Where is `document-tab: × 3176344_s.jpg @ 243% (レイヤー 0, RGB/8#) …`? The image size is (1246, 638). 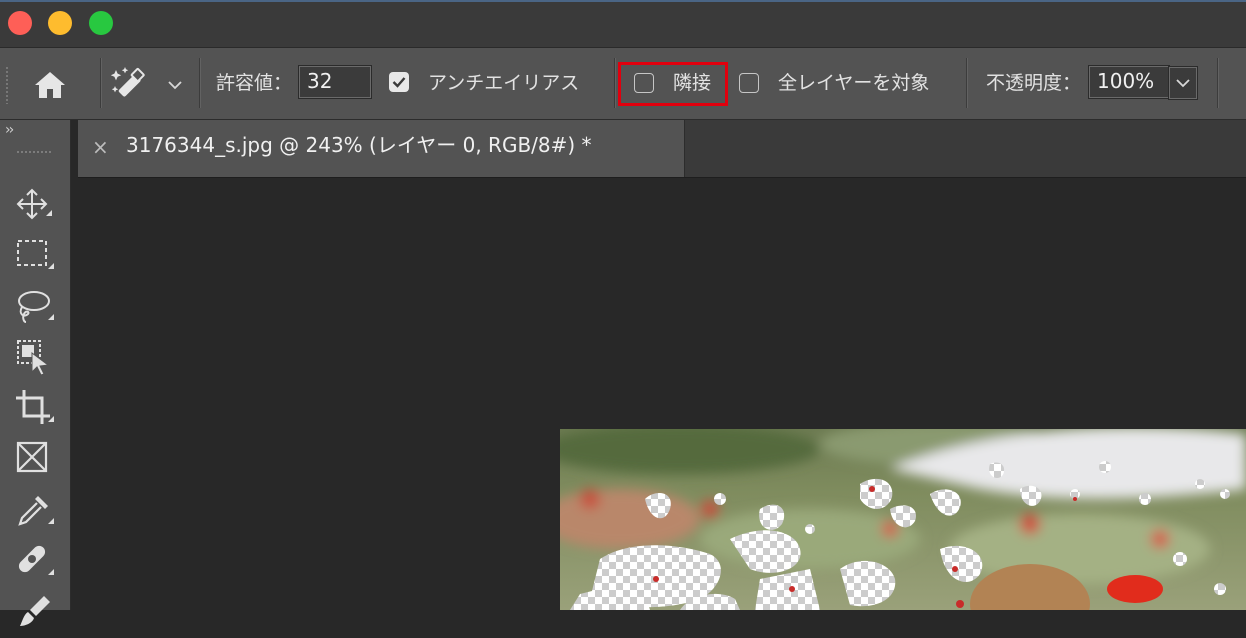 document-tab: × 3176344_s.jpg @ 243% (レイヤー 0, RGB/8#) … is located at coordinates (381, 148).